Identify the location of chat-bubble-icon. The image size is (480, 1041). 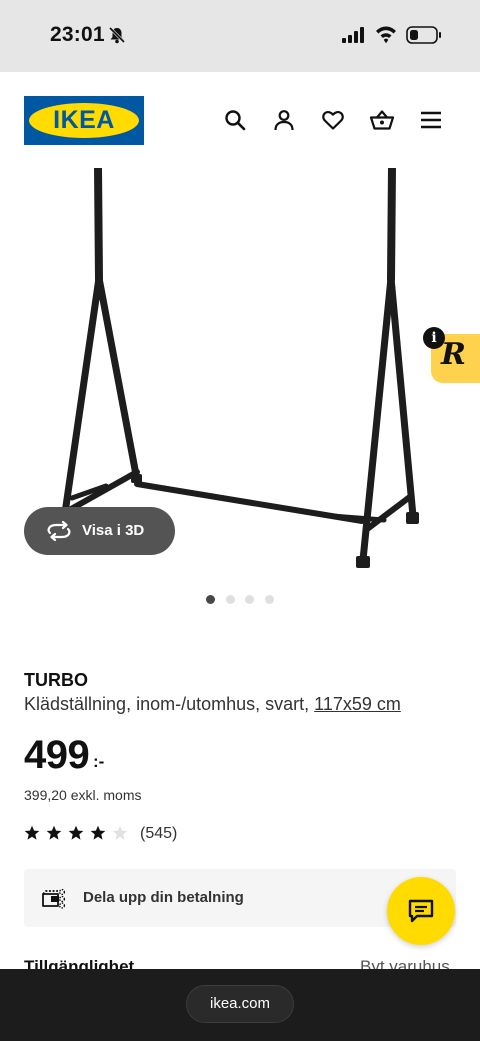
(421, 911).